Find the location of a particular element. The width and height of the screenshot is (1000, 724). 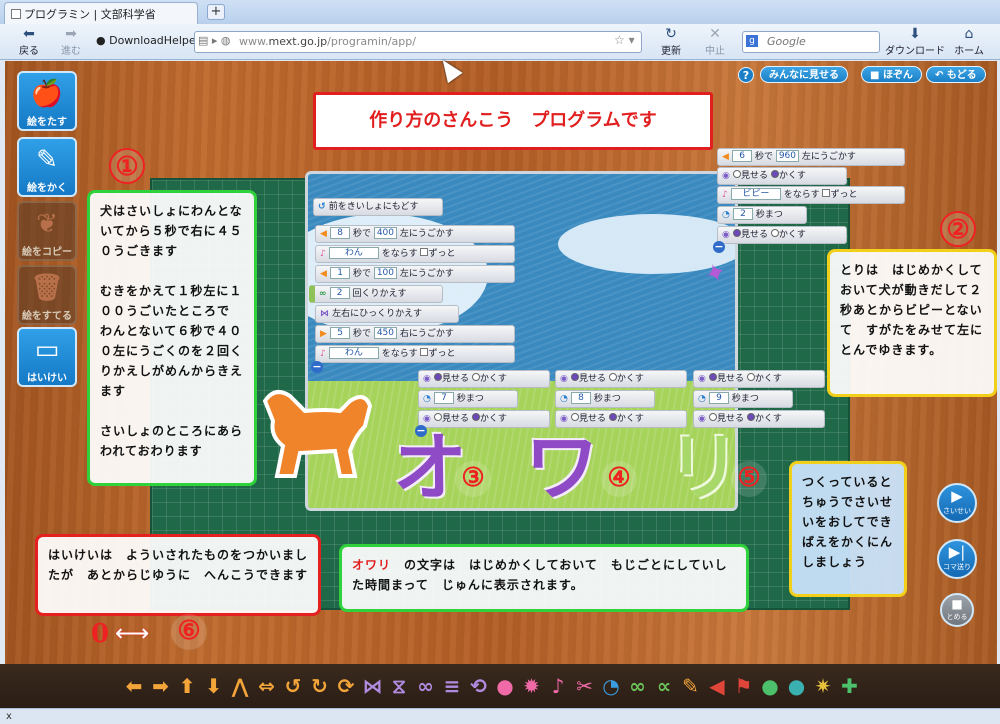

palette-turn-icon: ⟳ is located at coordinates (346, 686).